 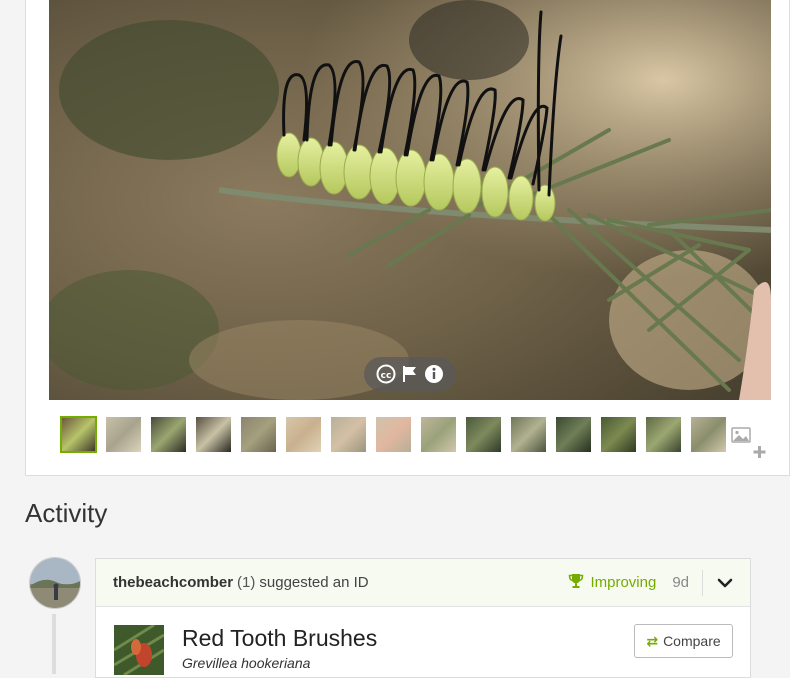 I want to click on user-id-count: (1), so click(x=246, y=582).